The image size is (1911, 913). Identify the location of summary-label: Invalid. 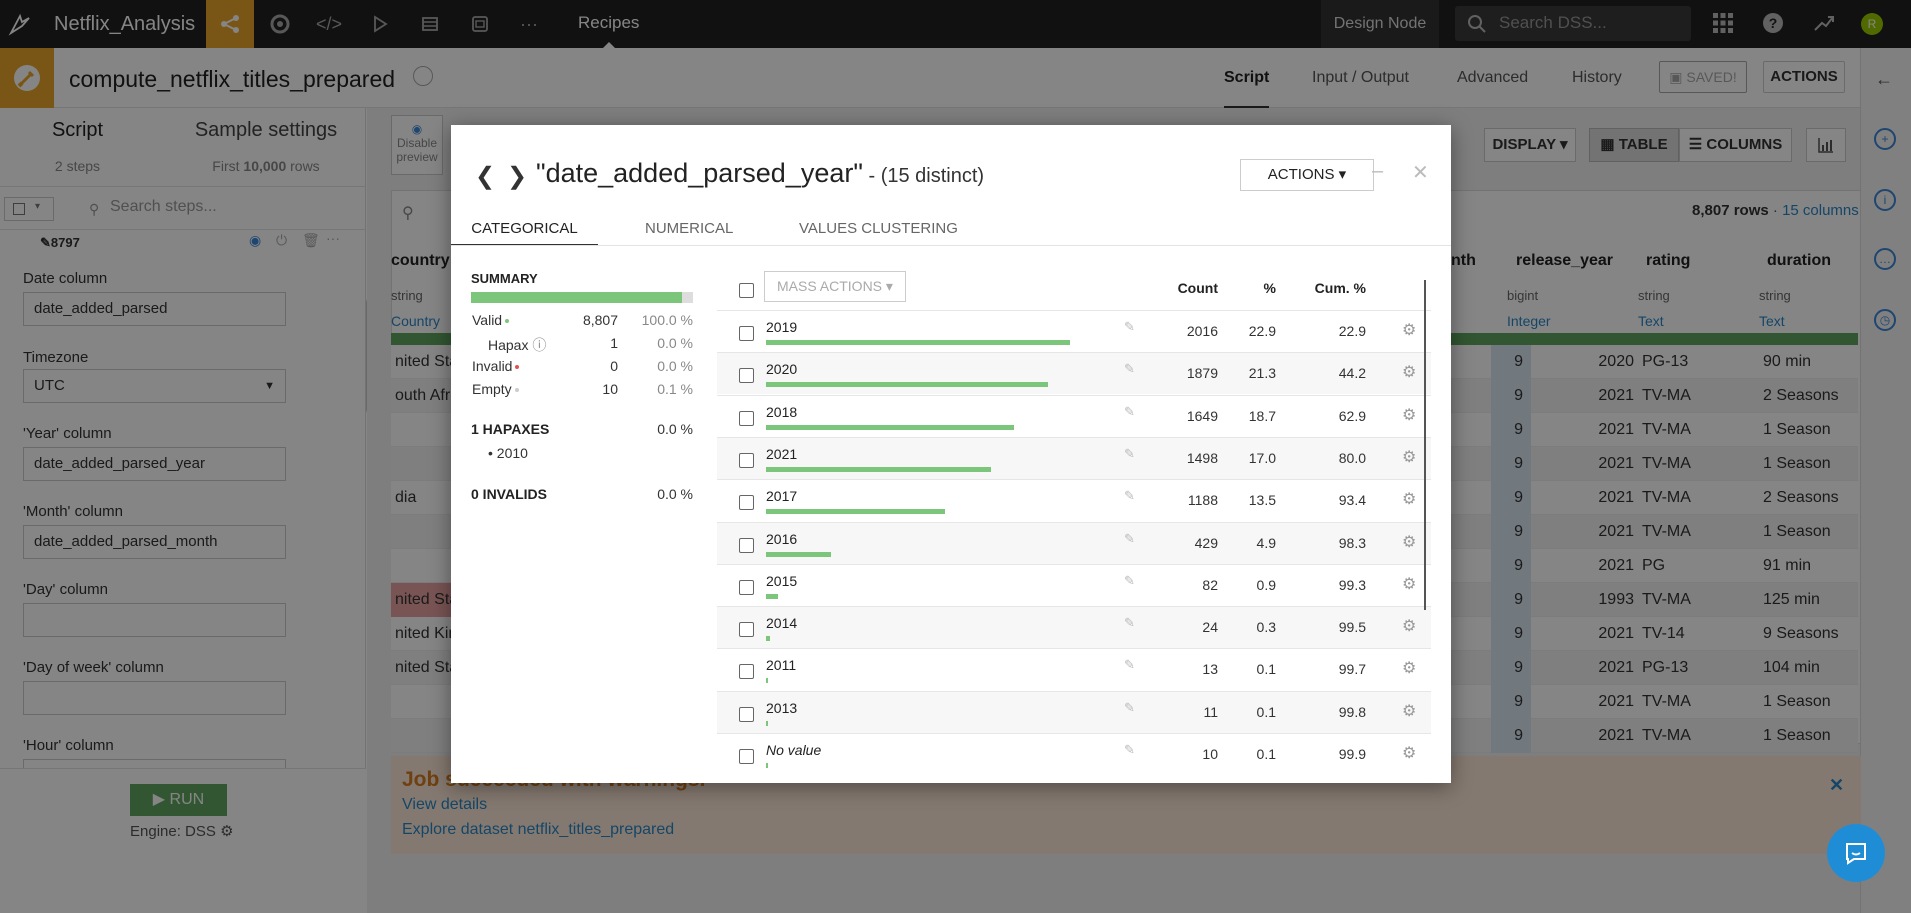
(496, 366).